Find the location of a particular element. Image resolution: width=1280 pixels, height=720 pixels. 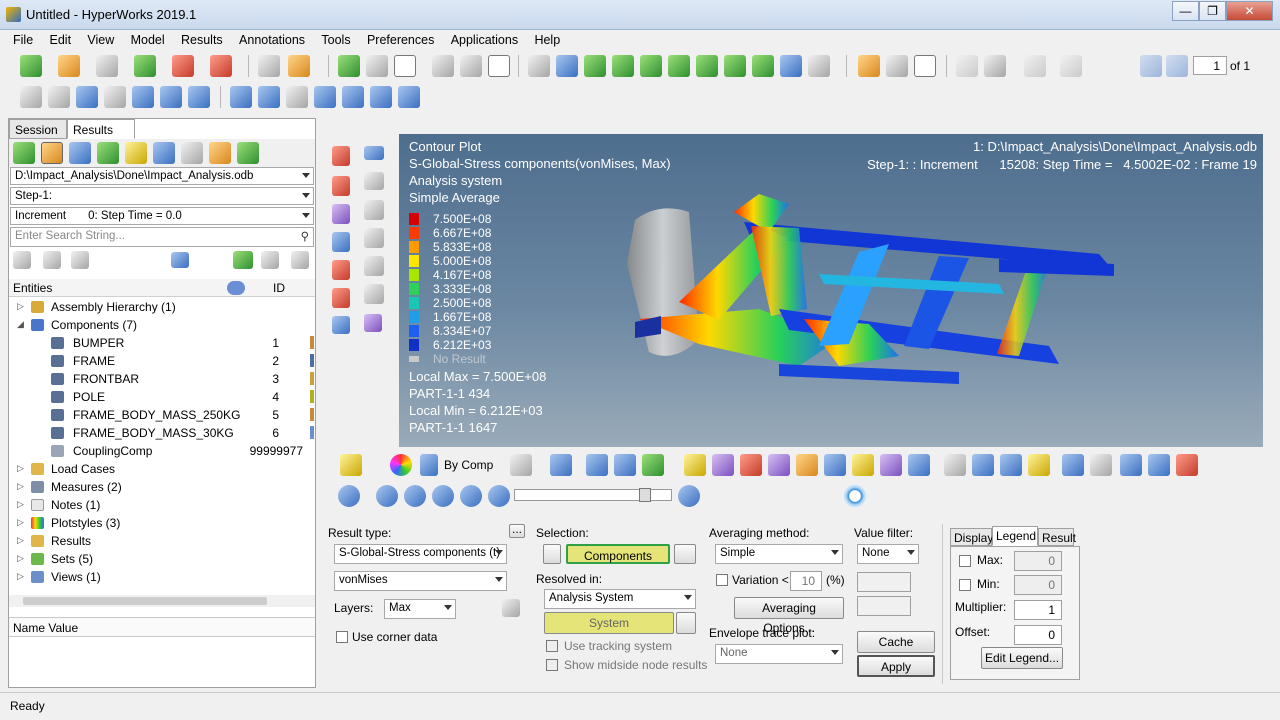

animation-capture-icon is located at coordinates (897, 66).